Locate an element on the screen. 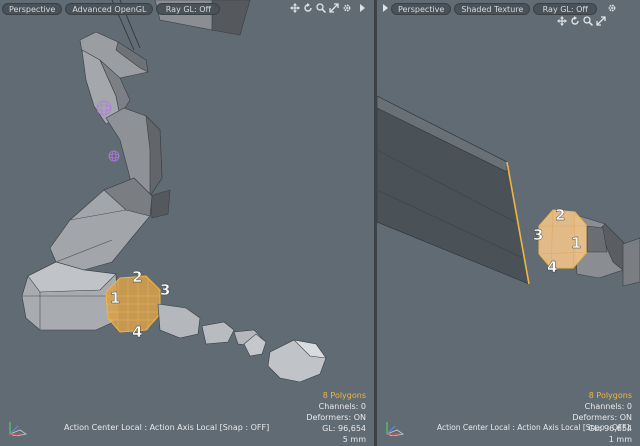 This screenshot has width=640, height=446. gl-count: GL: 96,654 is located at coordinates (344, 428).